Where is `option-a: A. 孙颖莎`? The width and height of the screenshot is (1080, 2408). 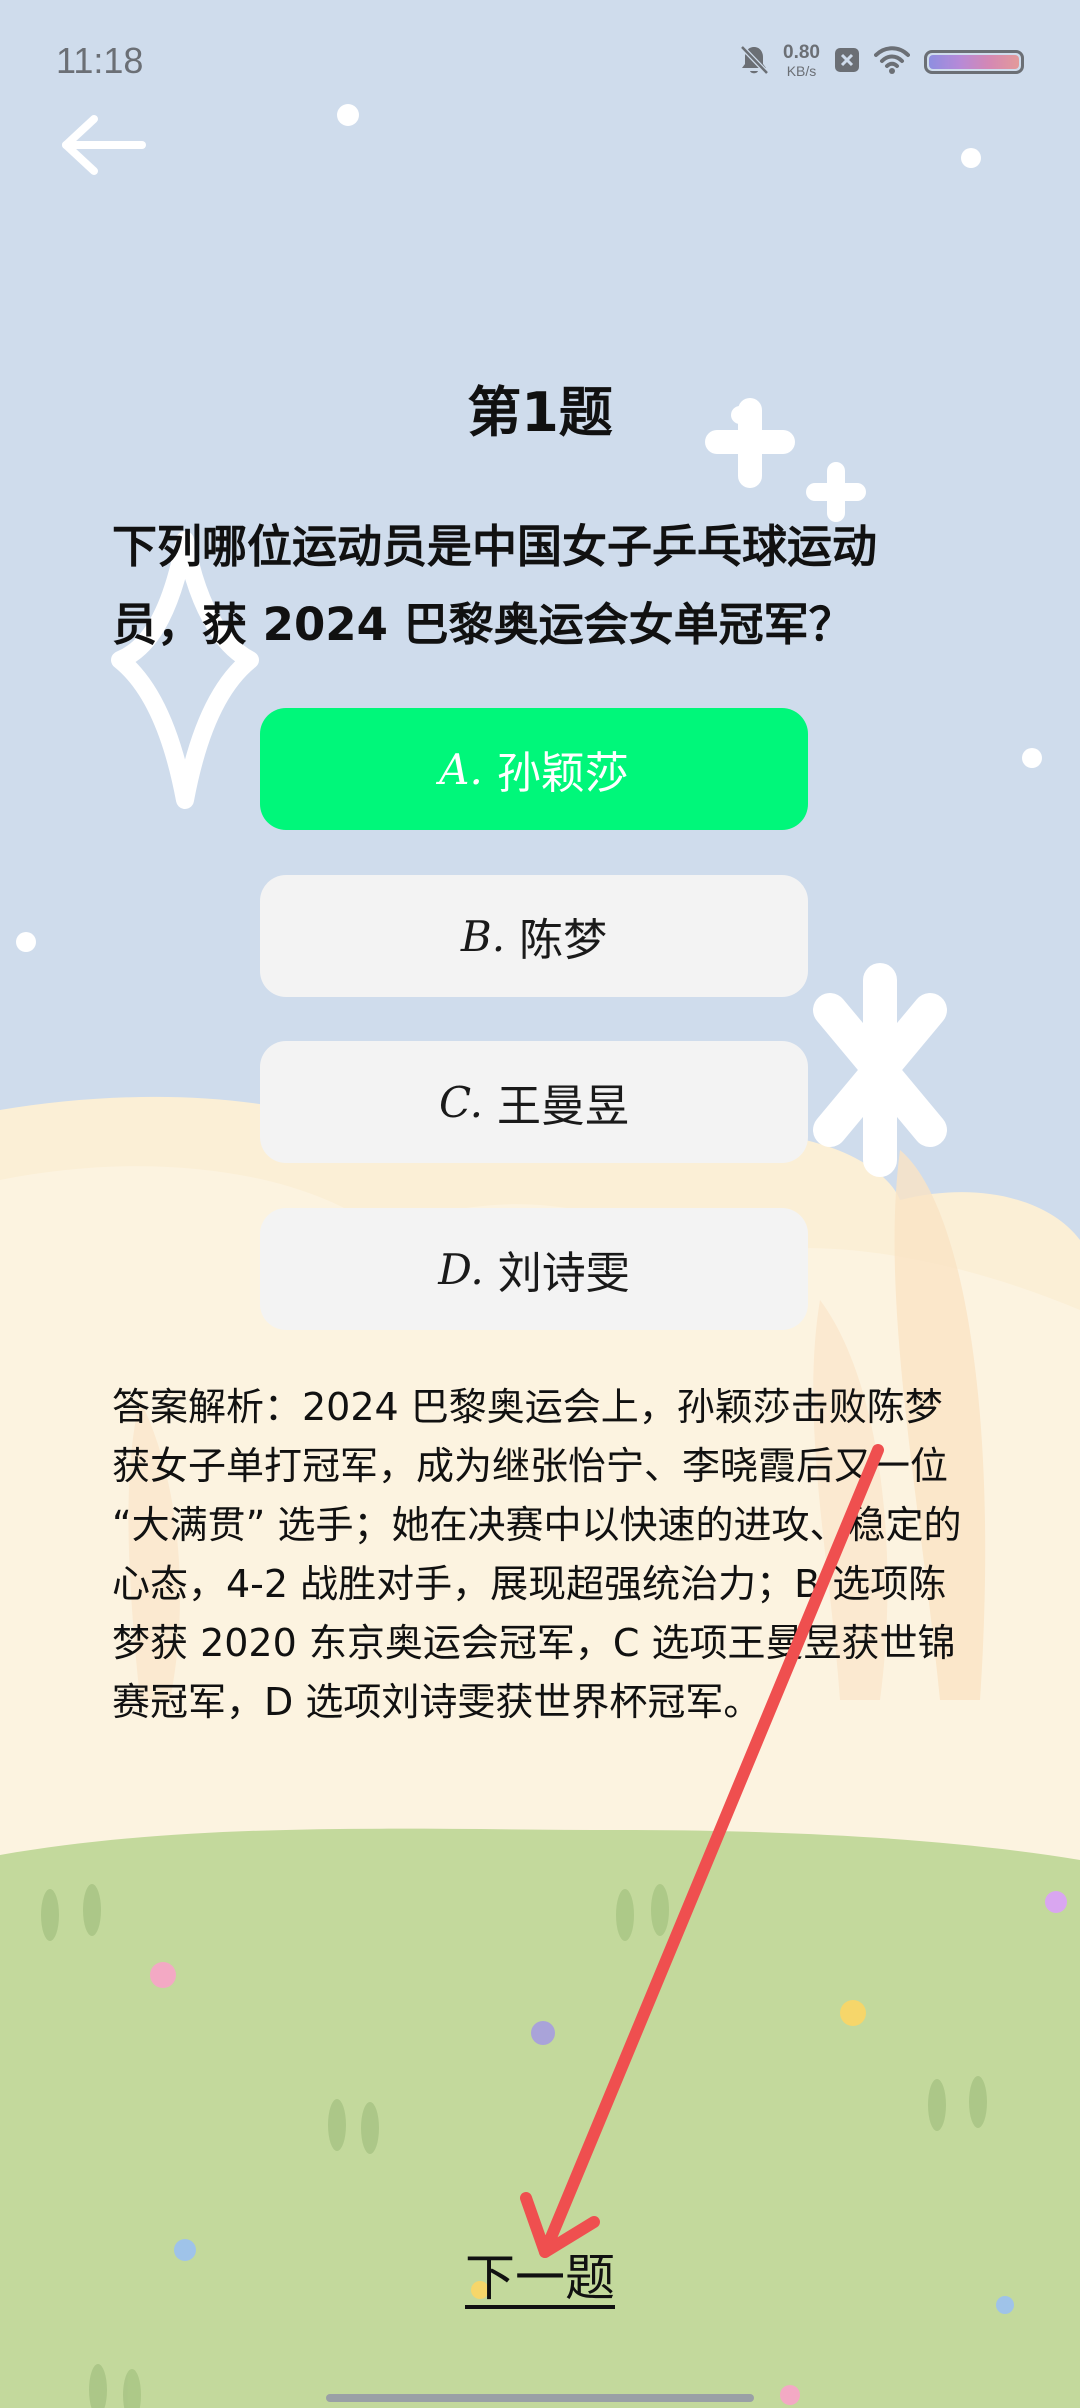 option-a: A. 孙颖莎 is located at coordinates (534, 769).